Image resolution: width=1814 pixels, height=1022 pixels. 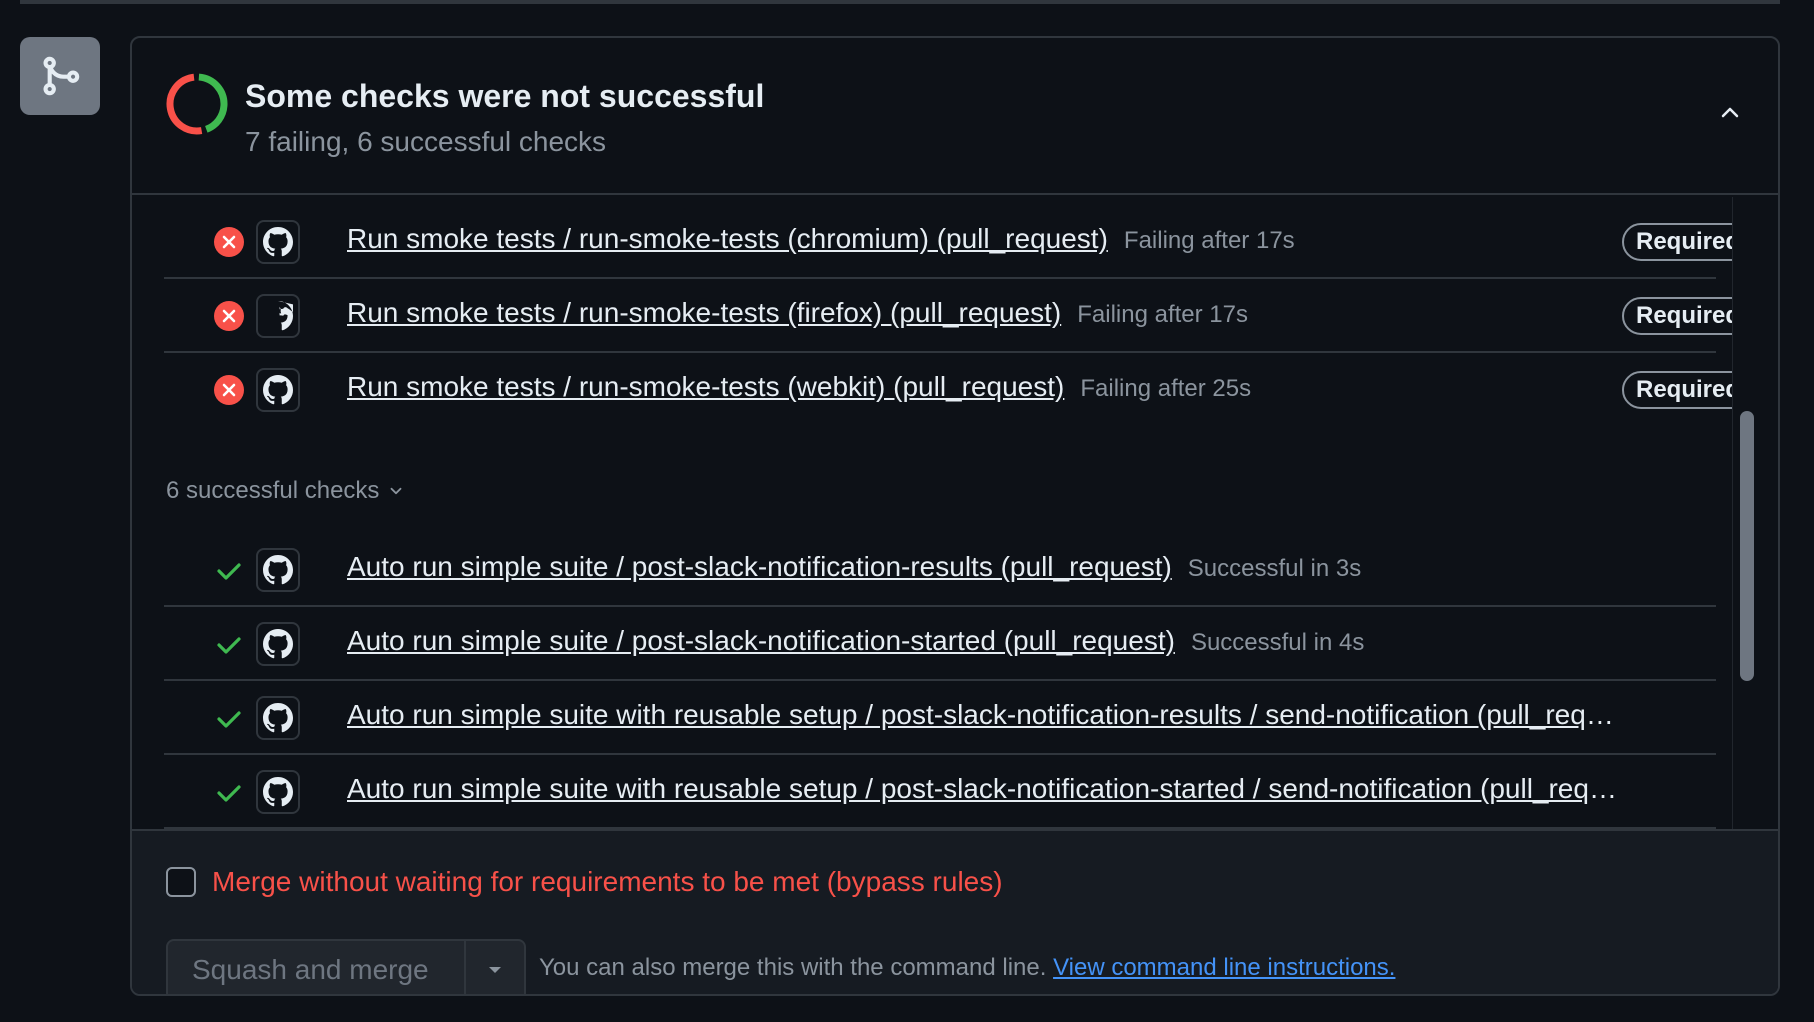 I want to click on check-duration: Failing after 25s, so click(x=1166, y=388).